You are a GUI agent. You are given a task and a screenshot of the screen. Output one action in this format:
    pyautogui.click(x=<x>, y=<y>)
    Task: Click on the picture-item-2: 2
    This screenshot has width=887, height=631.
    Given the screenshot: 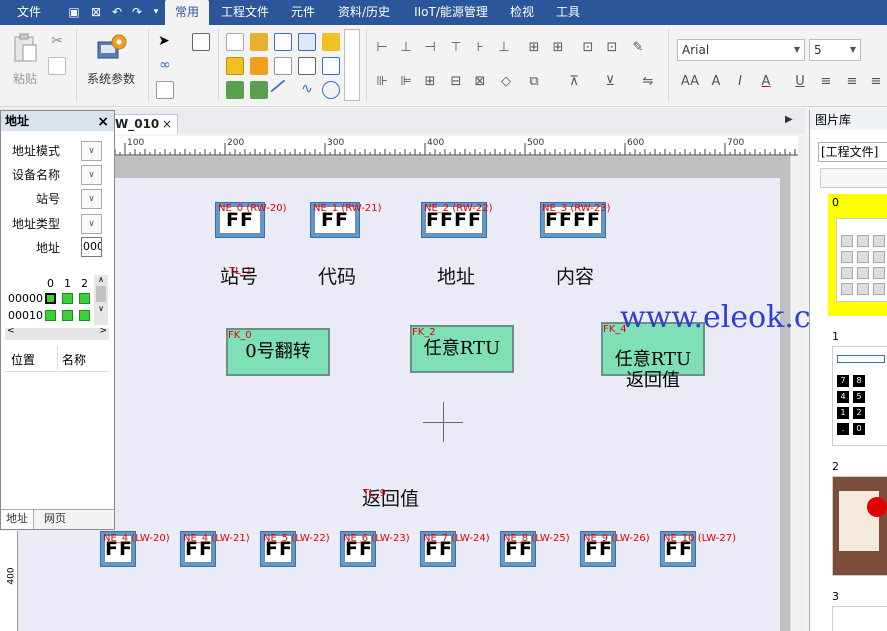 What is the action you would take?
    pyautogui.click(x=857, y=519)
    